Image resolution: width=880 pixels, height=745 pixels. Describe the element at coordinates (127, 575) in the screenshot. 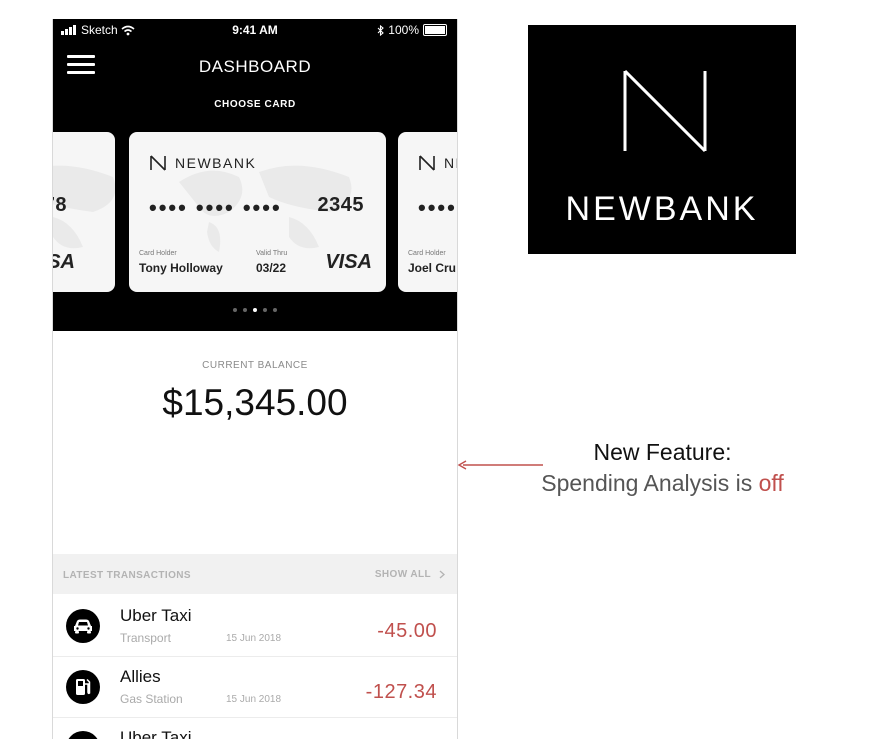

I see `latest-transactions-label: LATEST TRANSACTIONS` at that location.